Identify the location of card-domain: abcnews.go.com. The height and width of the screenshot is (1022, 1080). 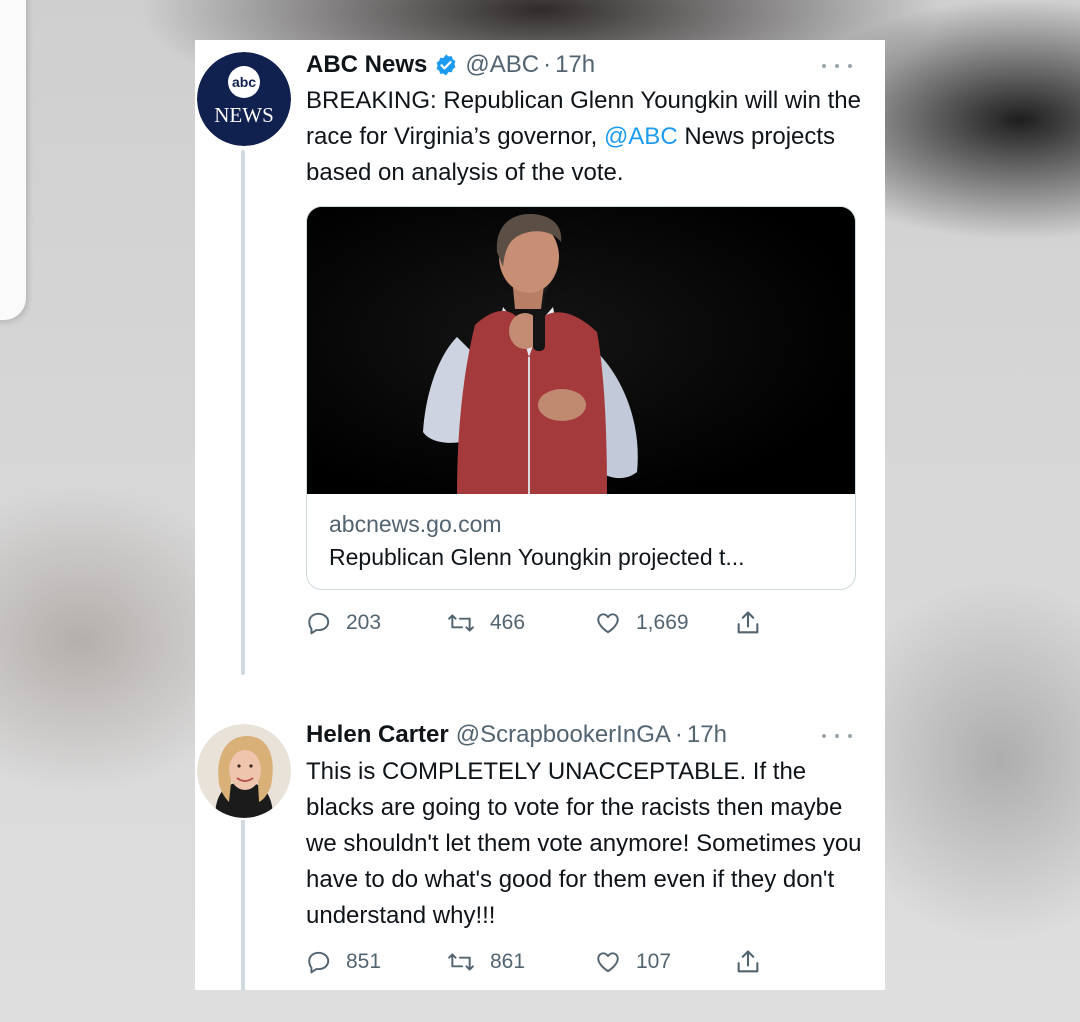
(415, 524).